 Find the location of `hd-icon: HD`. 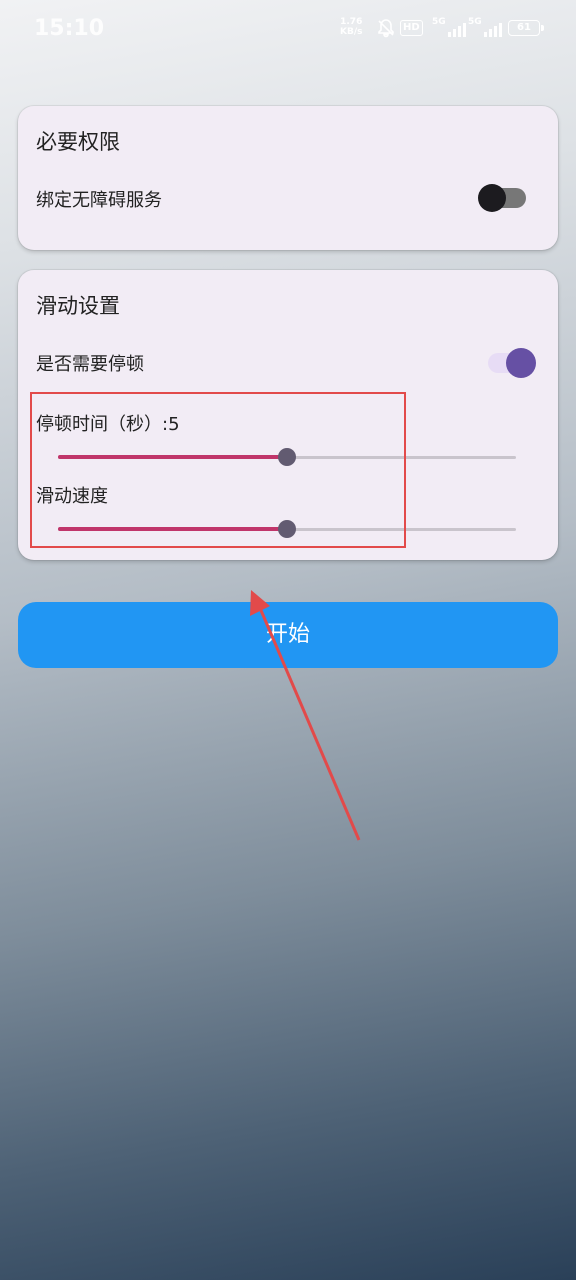

hd-icon: HD is located at coordinates (411, 28).